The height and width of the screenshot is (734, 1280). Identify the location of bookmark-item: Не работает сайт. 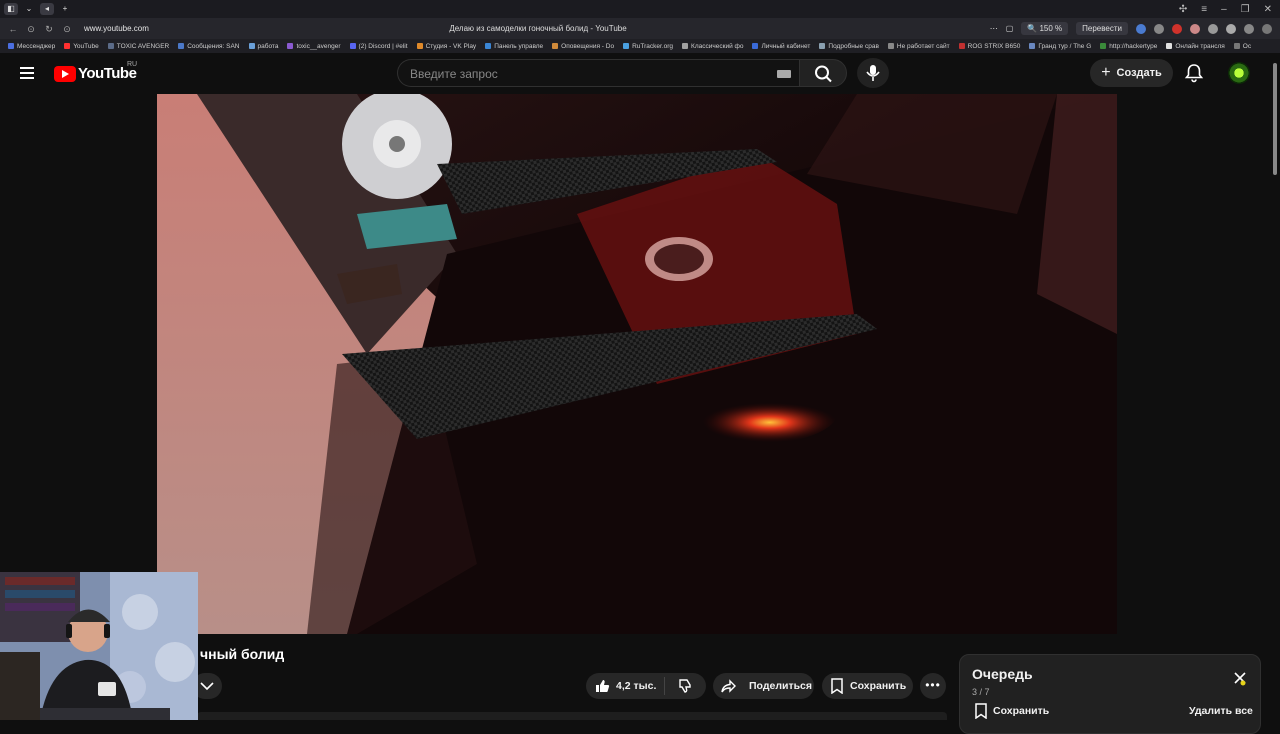
(918, 46).